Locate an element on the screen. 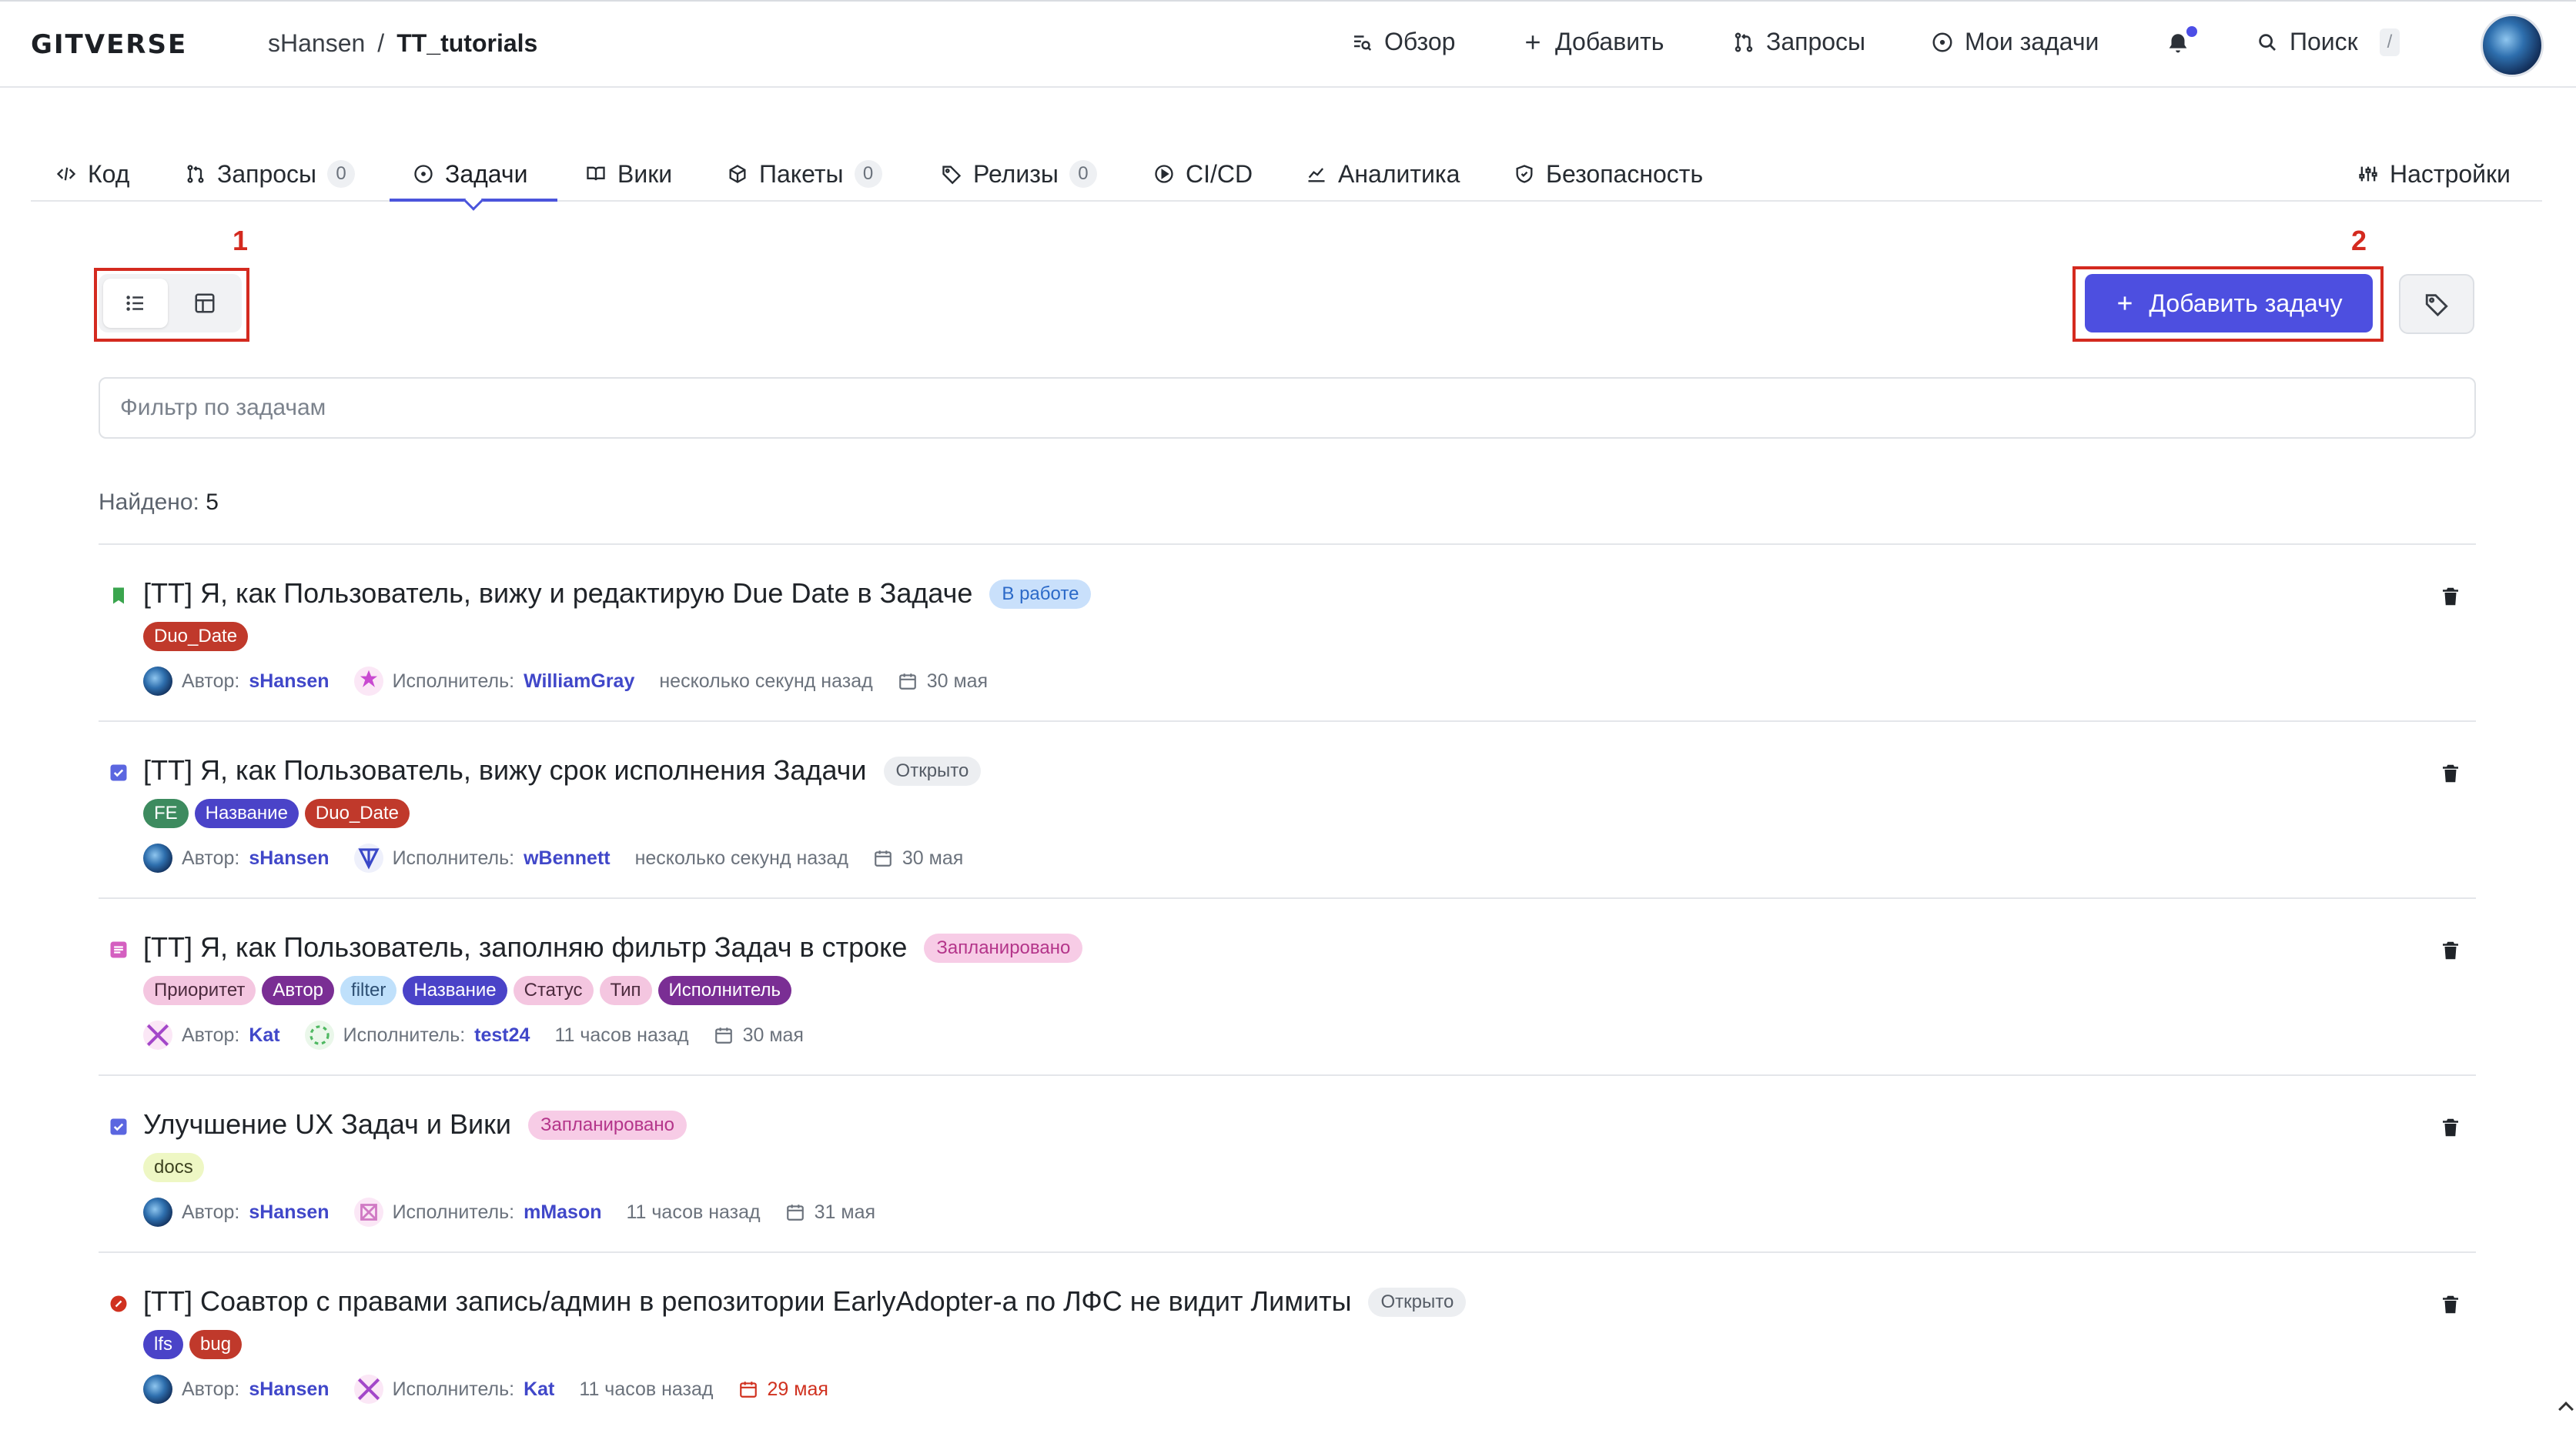 This screenshot has height=1430, width=2576. pull-request-icon is located at coordinates (196, 174).